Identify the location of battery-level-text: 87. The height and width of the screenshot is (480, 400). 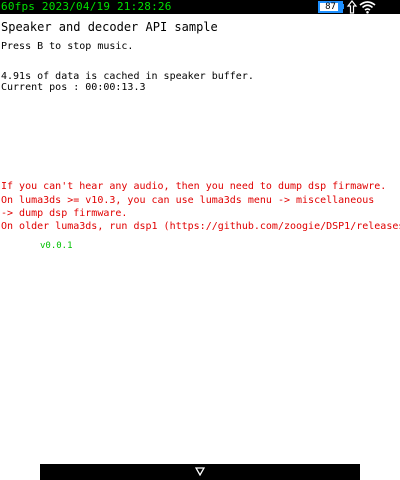
(330, 7).